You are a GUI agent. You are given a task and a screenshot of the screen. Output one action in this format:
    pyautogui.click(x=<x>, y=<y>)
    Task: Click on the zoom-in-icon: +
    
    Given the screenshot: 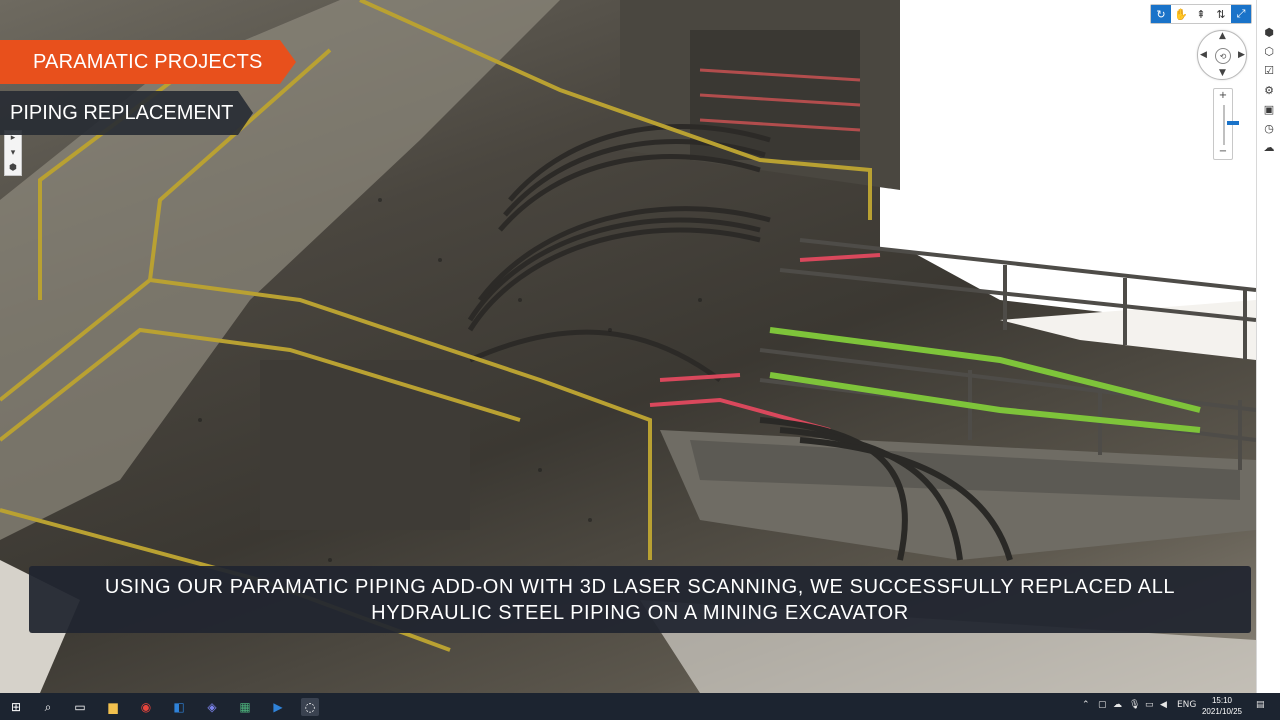 What is the action you would take?
    pyautogui.click(x=1223, y=95)
    